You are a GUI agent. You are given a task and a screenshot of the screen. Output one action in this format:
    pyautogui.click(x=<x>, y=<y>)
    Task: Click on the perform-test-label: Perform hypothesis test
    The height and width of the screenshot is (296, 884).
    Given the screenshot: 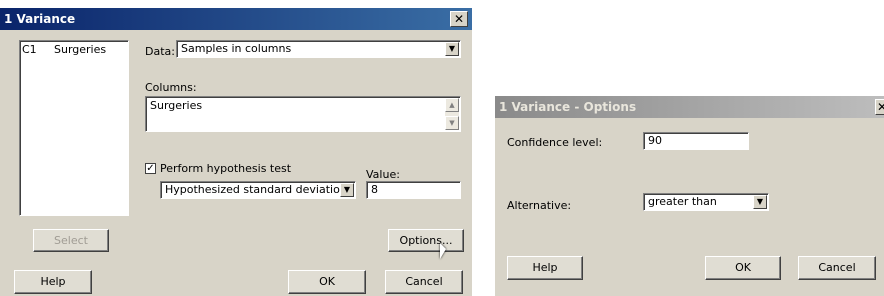 What is the action you would take?
    pyautogui.click(x=226, y=168)
    